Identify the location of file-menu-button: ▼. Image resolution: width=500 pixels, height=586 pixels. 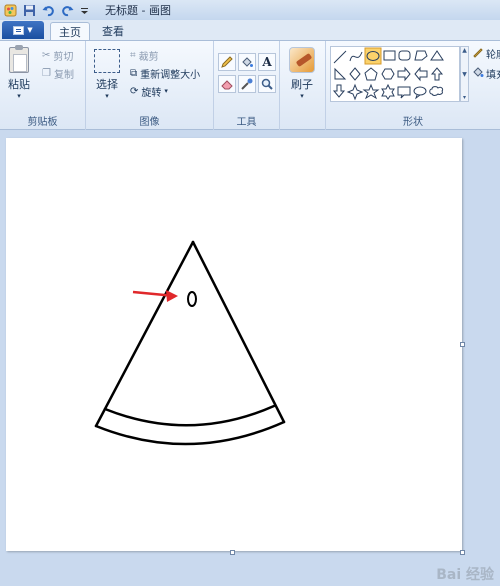
(23, 30).